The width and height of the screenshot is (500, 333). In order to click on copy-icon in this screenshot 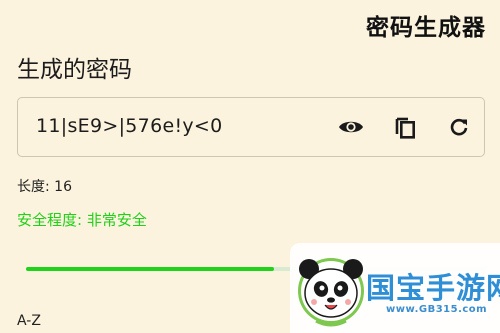, I will do `click(405, 127)`.